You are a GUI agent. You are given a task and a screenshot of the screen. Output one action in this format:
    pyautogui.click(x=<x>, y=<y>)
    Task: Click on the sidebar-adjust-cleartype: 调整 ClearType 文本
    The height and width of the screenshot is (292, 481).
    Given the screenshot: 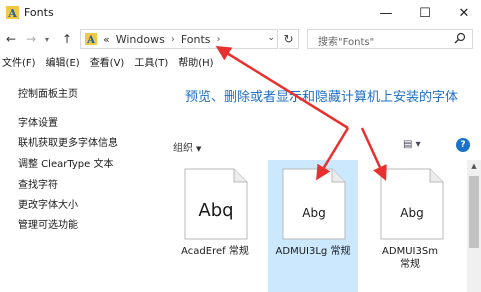 What is the action you would take?
    pyautogui.click(x=65, y=162)
    